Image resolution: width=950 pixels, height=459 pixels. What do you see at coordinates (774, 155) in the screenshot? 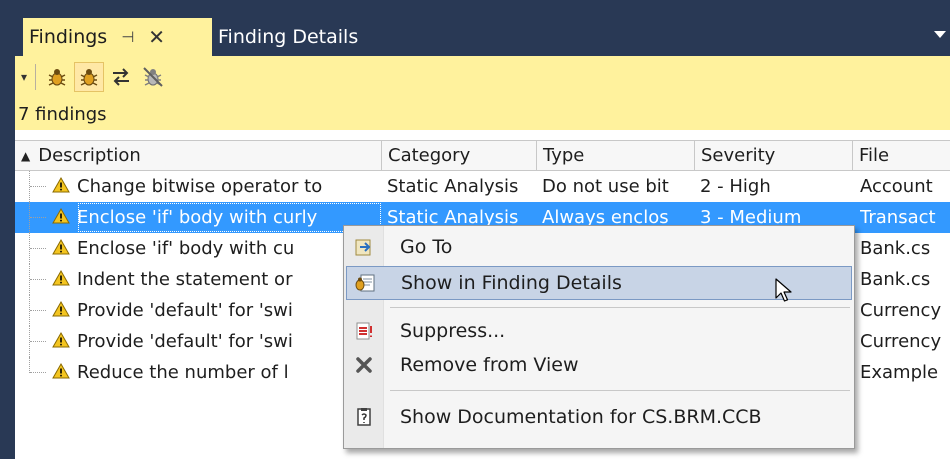
I see `column-header-severity: Severity` at bounding box center [774, 155].